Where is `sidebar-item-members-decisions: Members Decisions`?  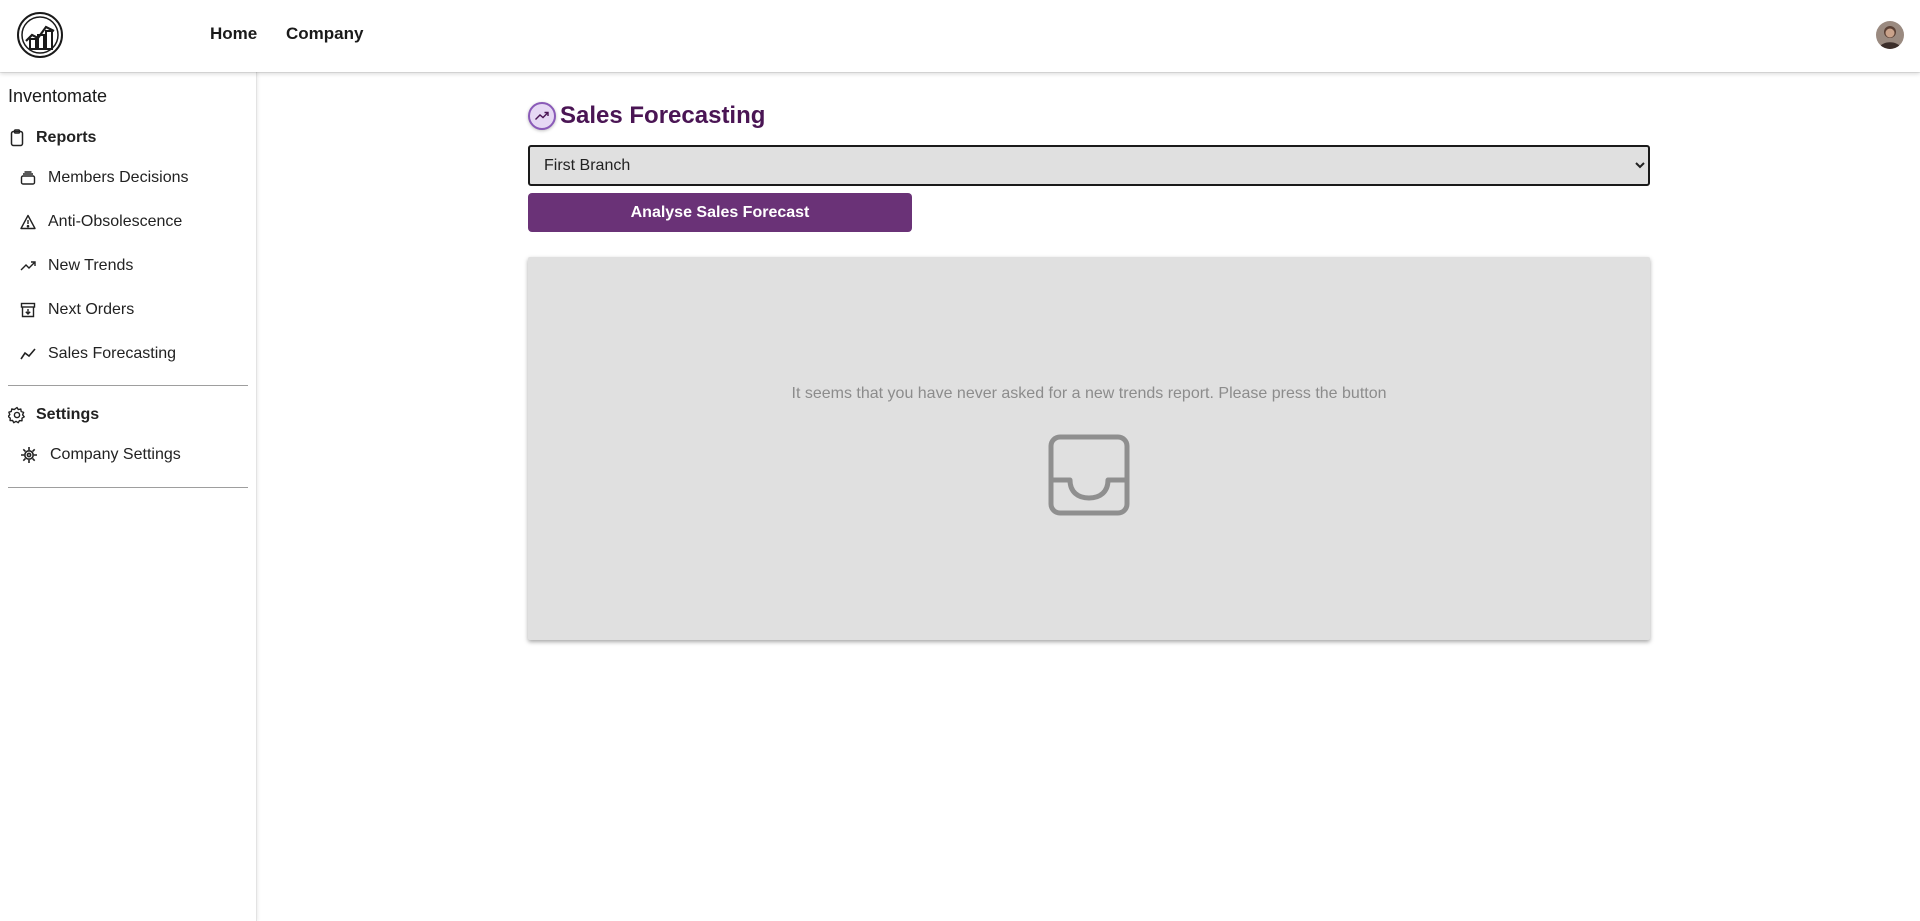
sidebar-item-members-decisions: Members Decisions is located at coordinates (104, 178).